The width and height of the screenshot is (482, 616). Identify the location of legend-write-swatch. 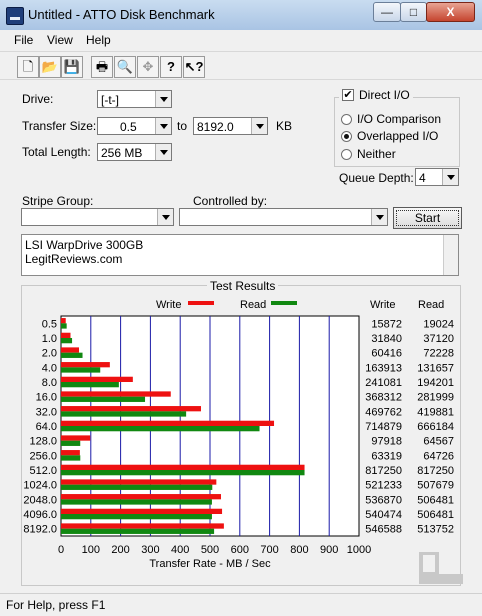
(201, 303).